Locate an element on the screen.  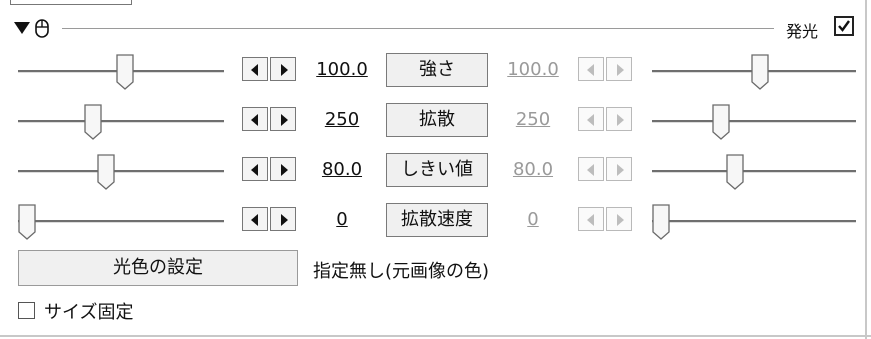
size-fixed-checkbox is located at coordinates (26, 310).